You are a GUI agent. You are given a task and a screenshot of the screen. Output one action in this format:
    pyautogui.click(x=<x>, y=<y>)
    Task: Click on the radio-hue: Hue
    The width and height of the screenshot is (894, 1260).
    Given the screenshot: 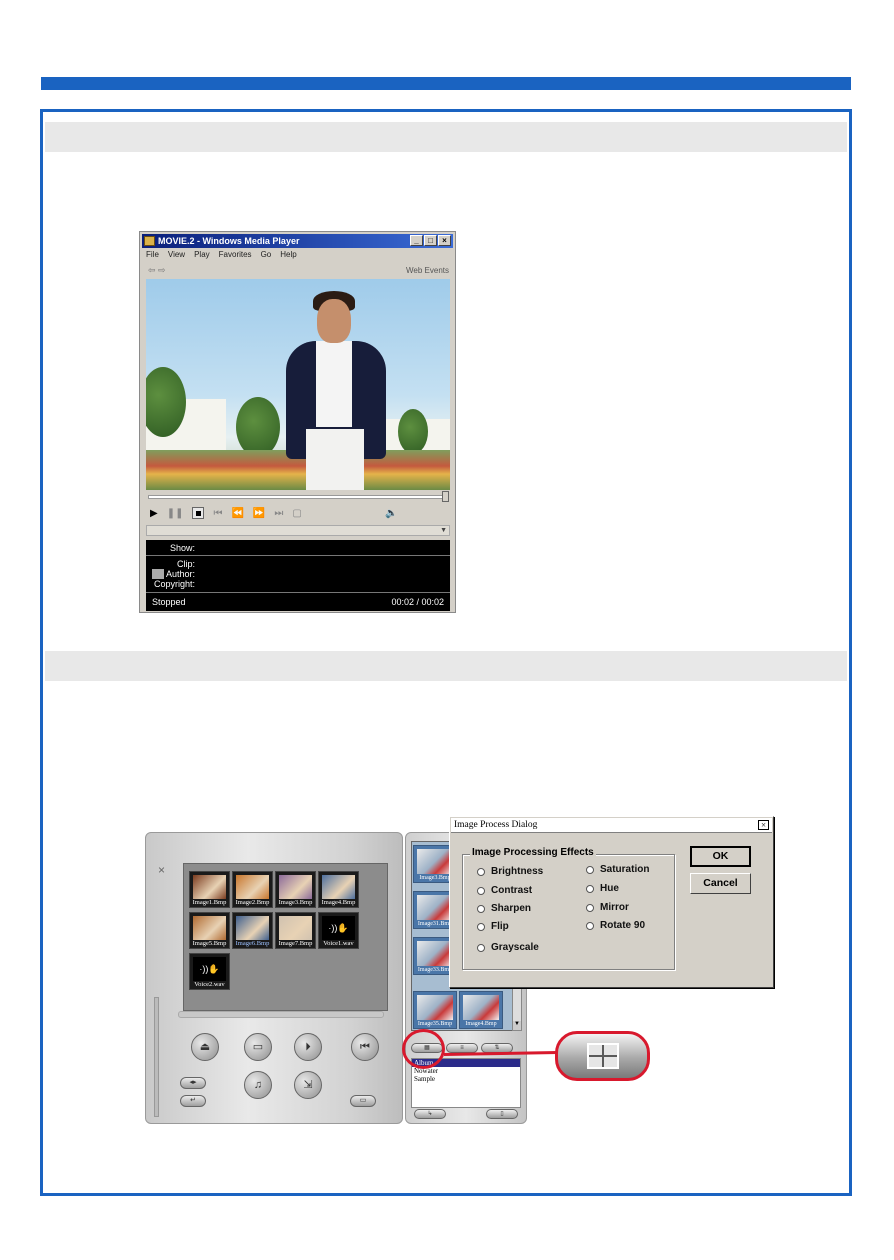 What is the action you would take?
    pyautogui.click(x=602, y=888)
    